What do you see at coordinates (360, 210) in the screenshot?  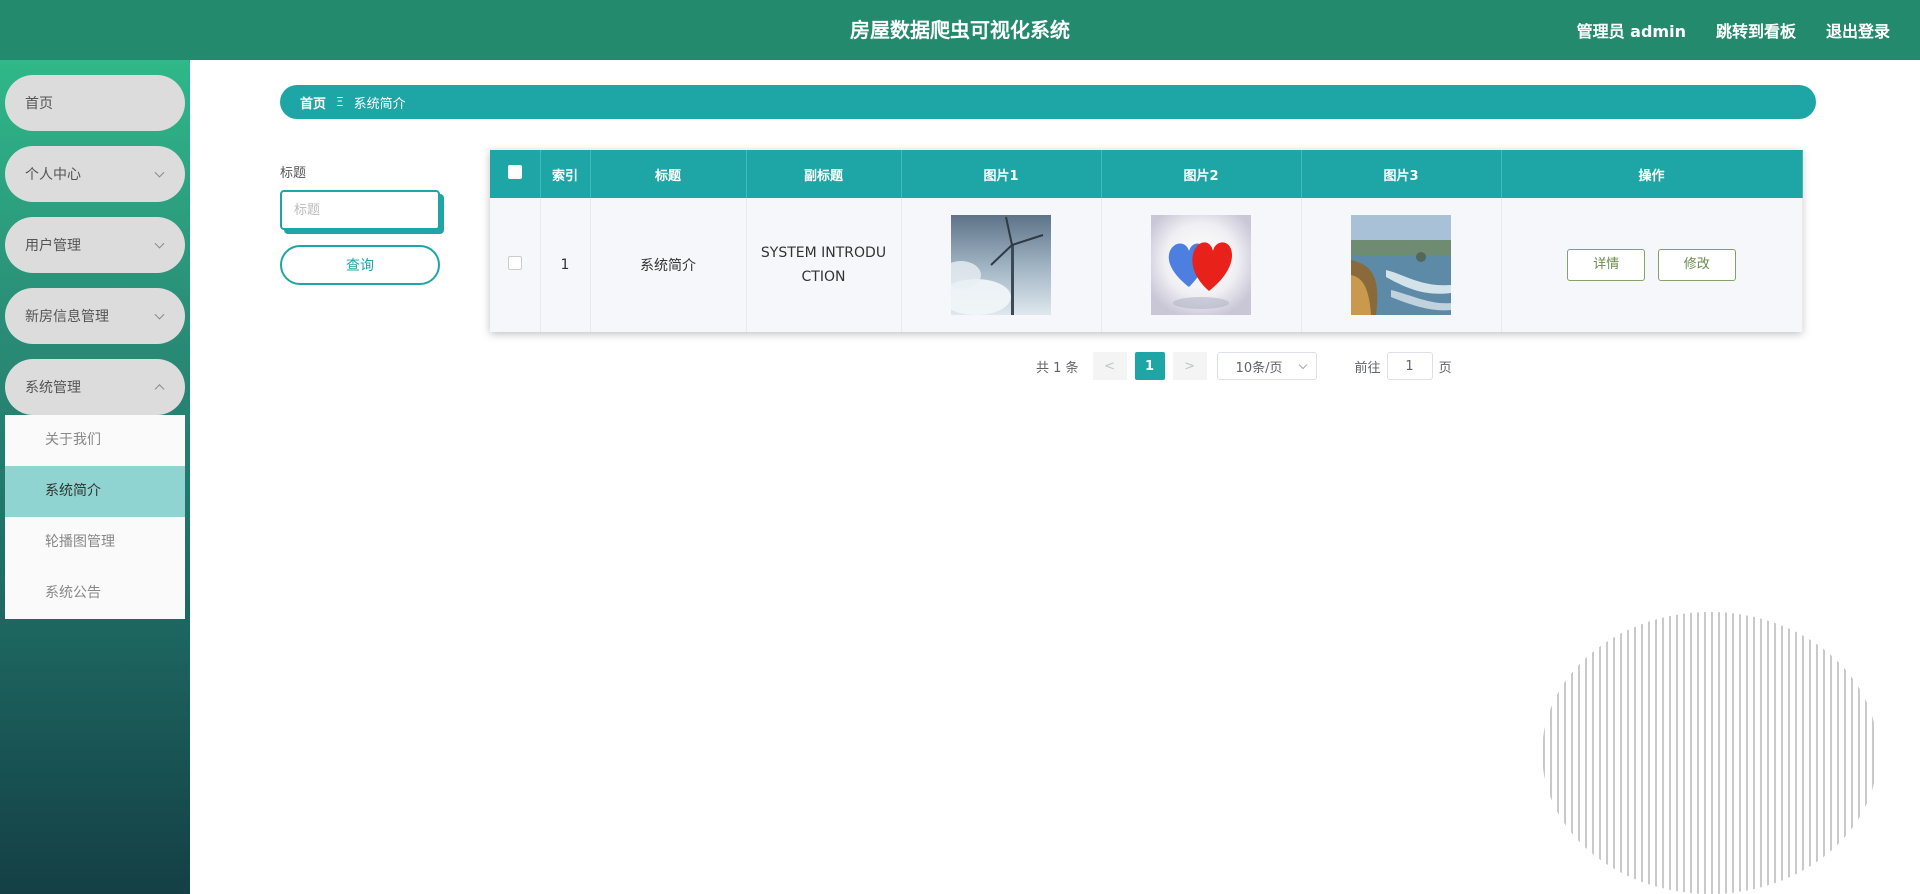 I see `title-search-input` at bounding box center [360, 210].